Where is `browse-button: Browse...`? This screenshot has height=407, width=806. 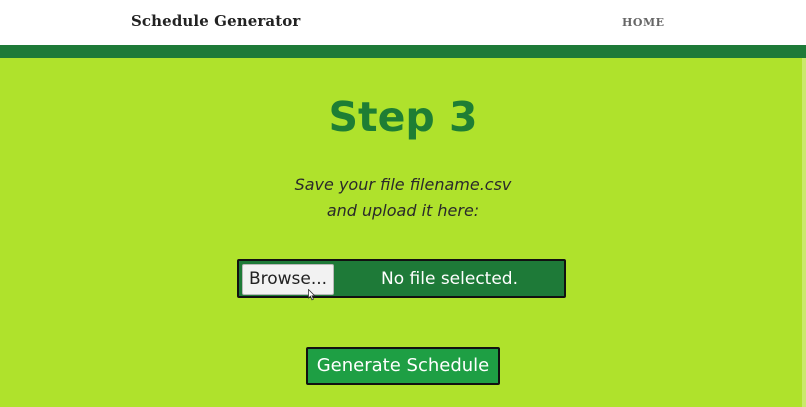
browse-button: Browse... is located at coordinates (288, 279).